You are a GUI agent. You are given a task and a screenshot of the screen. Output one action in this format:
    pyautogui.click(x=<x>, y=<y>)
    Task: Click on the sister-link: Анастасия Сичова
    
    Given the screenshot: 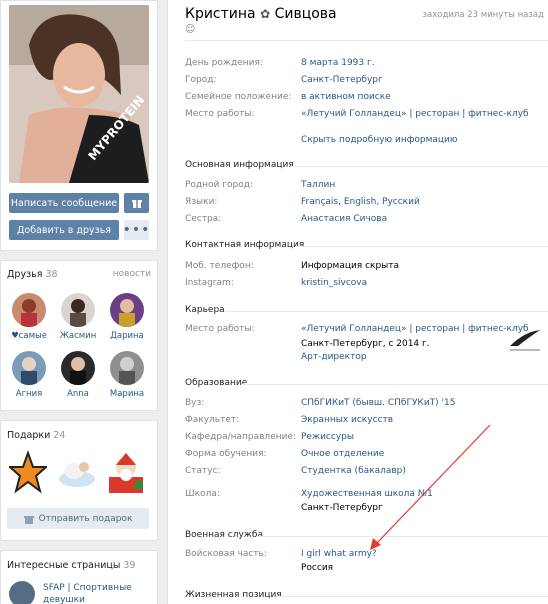 What is the action you would take?
    pyautogui.click(x=344, y=219)
    